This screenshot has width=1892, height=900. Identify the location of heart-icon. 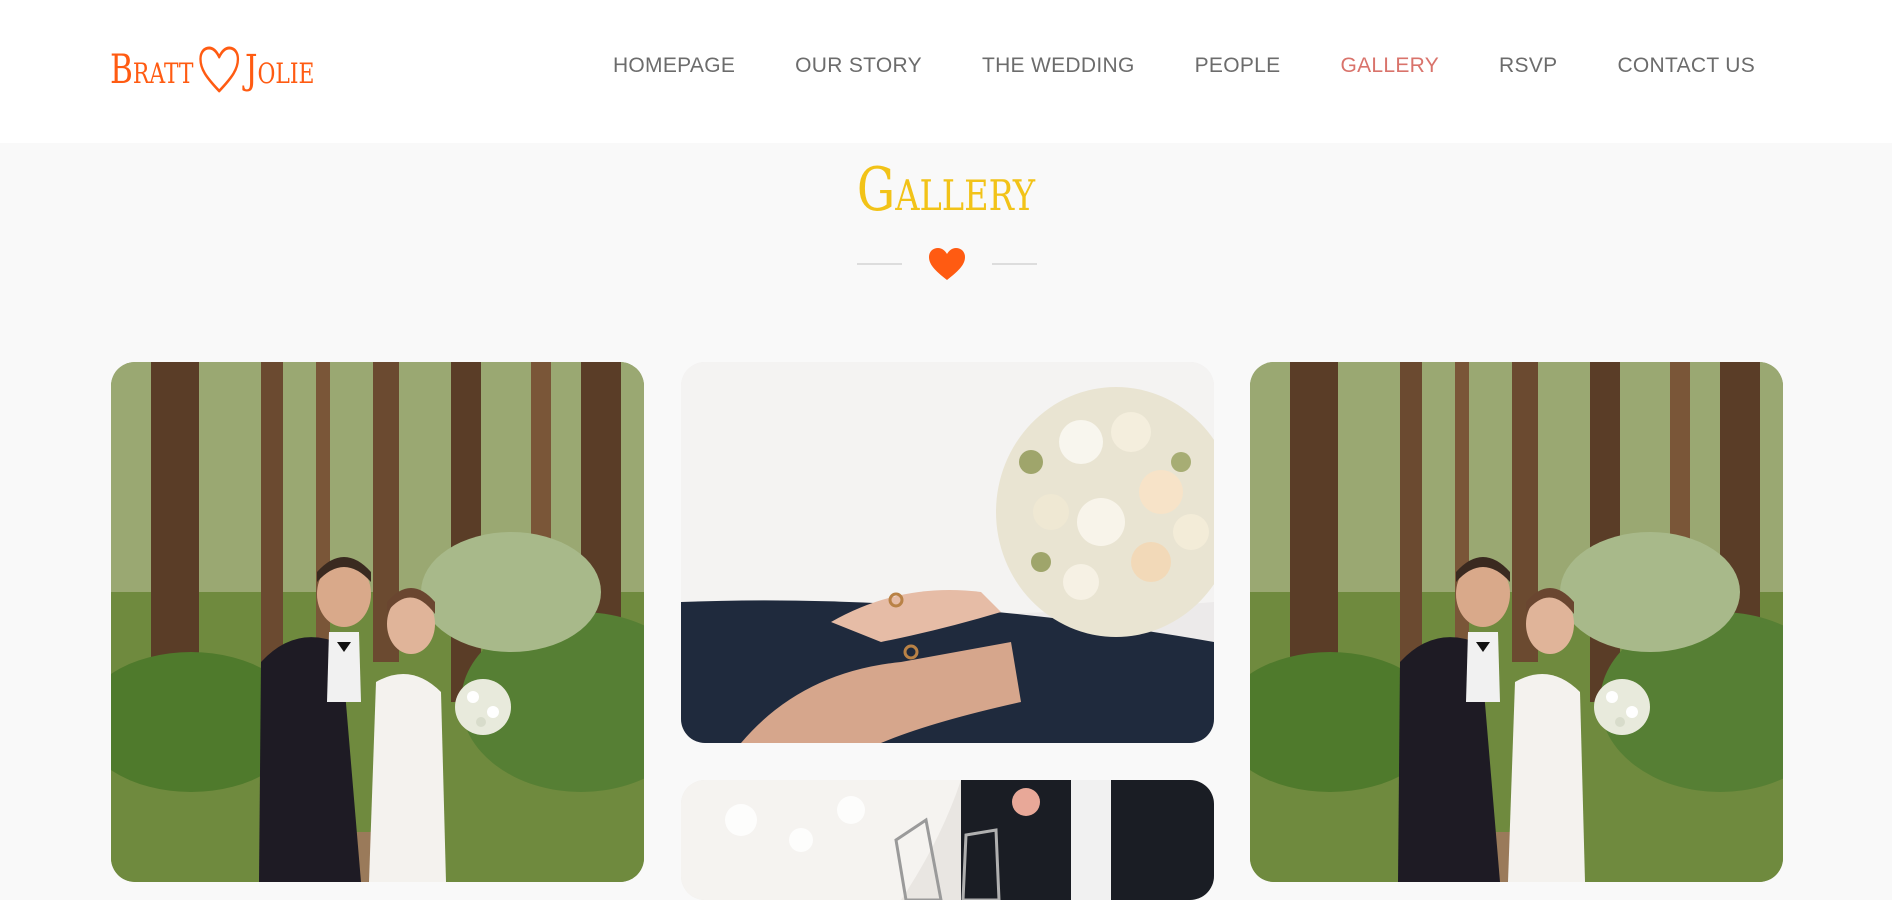
(947, 264).